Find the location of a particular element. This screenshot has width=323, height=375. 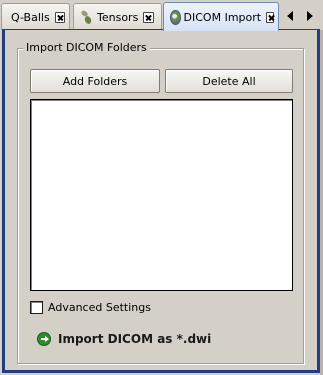

tab-dicom-import: DICOM Import is located at coordinates (221, 16).